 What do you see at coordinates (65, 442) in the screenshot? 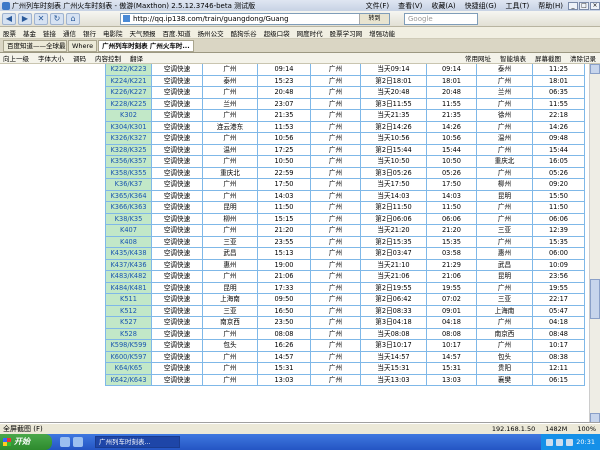
I see `ie-icon` at bounding box center [65, 442].